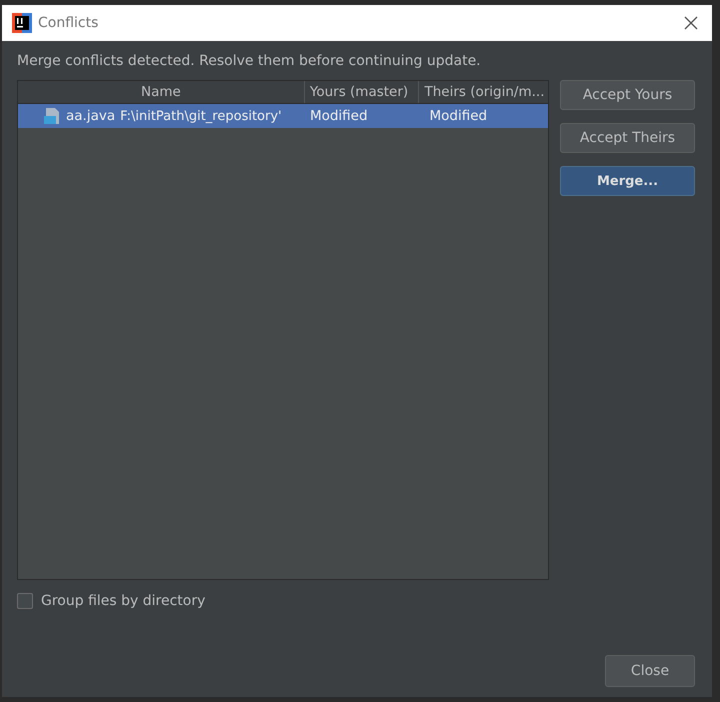  What do you see at coordinates (283, 116) in the screenshot?
I see `table-row: aa.java F:\initPath\git_repository' Modified Modified` at bounding box center [283, 116].